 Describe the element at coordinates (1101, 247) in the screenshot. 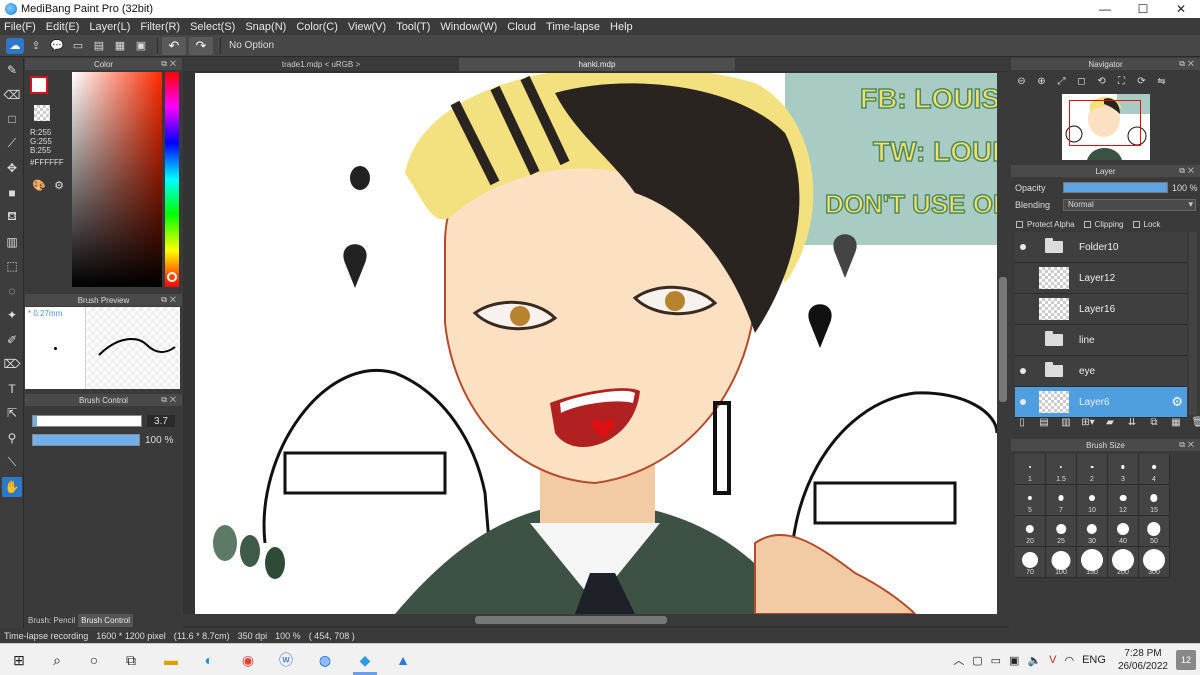

I see `layer-row-folder10: Folder10` at that location.